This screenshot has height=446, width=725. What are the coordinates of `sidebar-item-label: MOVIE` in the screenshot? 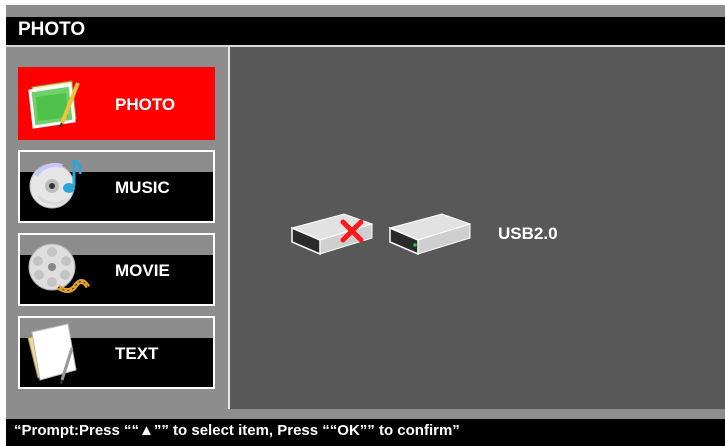 It's located at (142, 270).